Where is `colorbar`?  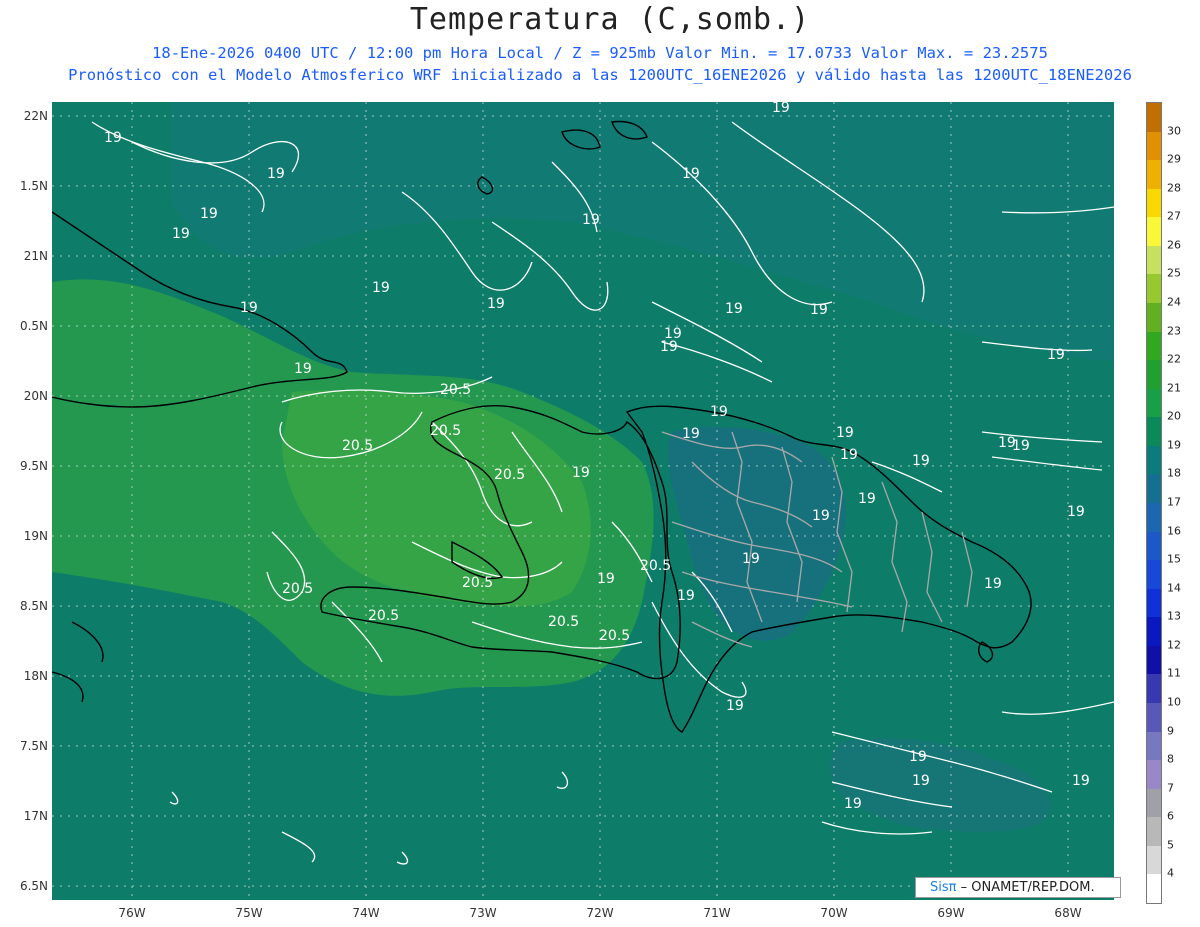 colorbar is located at coordinates (1154, 503).